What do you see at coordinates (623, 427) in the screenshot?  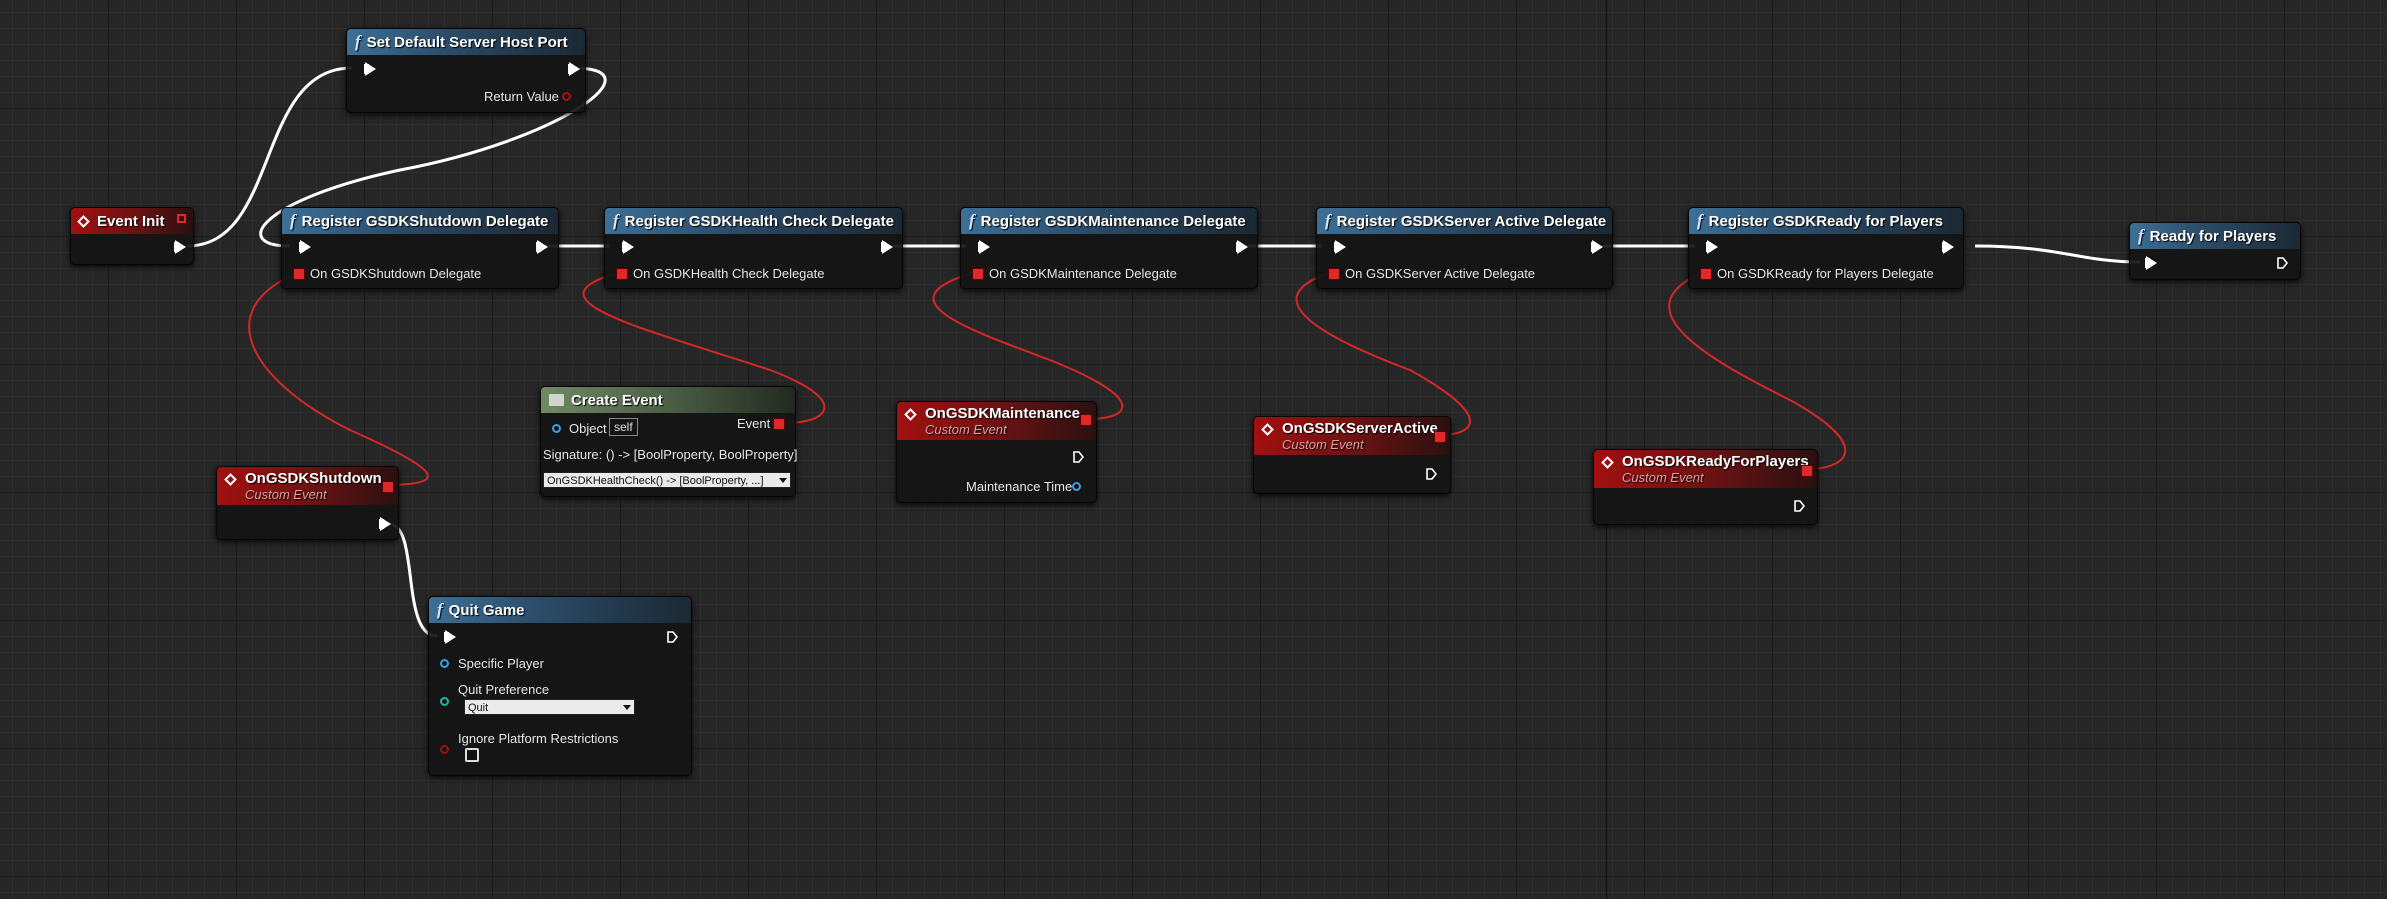 I see `self-value: self` at bounding box center [623, 427].